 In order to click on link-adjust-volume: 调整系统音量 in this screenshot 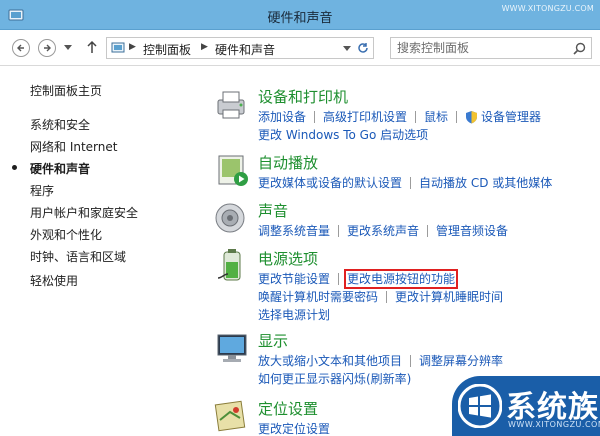, I will do `click(294, 231)`.